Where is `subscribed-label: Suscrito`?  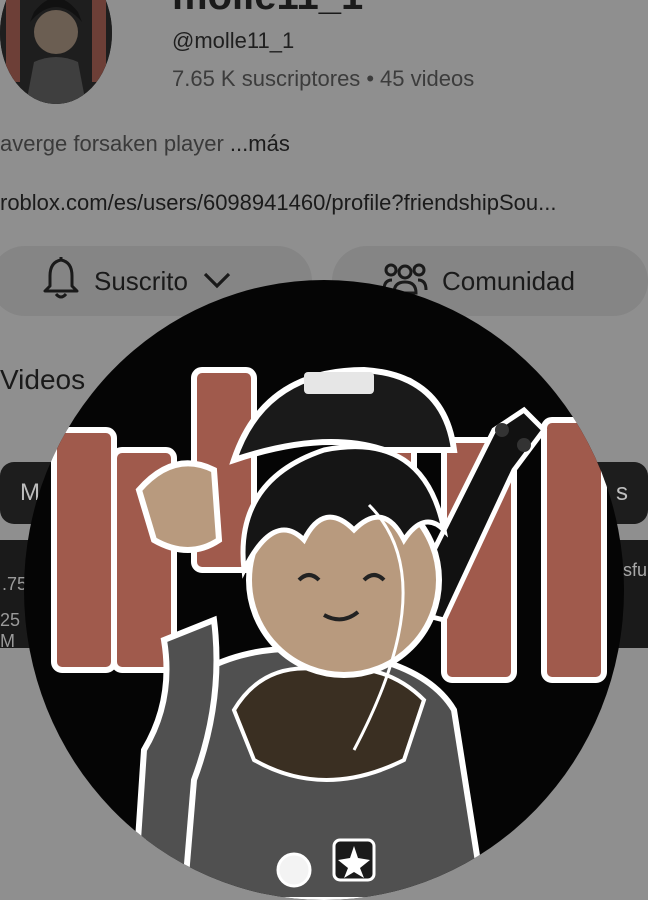 subscribed-label: Suscrito is located at coordinates (141, 280).